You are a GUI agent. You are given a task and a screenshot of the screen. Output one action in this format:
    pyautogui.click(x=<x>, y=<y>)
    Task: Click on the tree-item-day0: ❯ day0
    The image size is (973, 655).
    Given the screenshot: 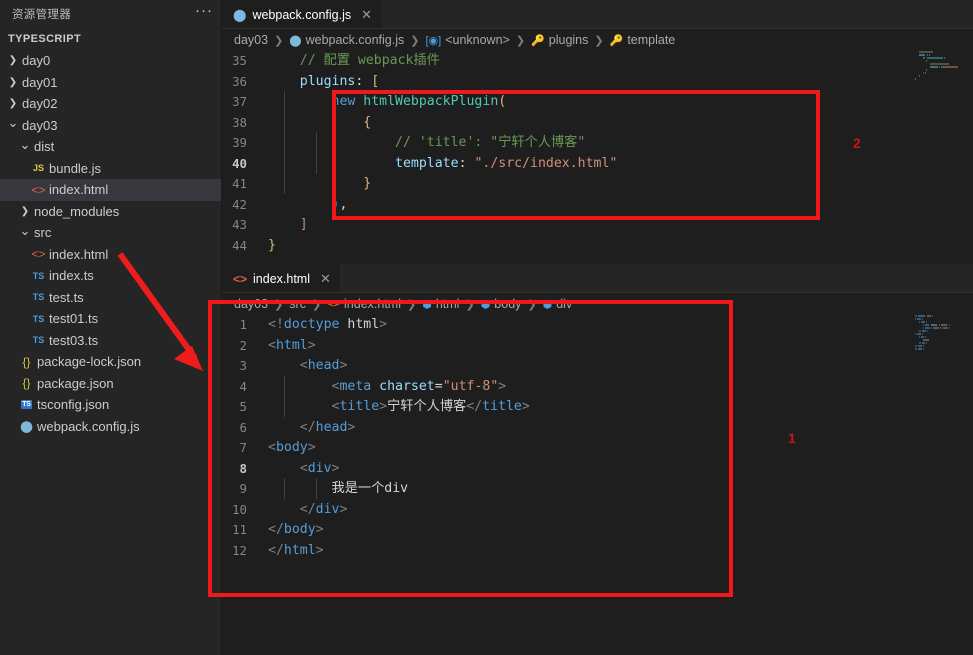 What is the action you would take?
    pyautogui.click(x=110, y=61)
    